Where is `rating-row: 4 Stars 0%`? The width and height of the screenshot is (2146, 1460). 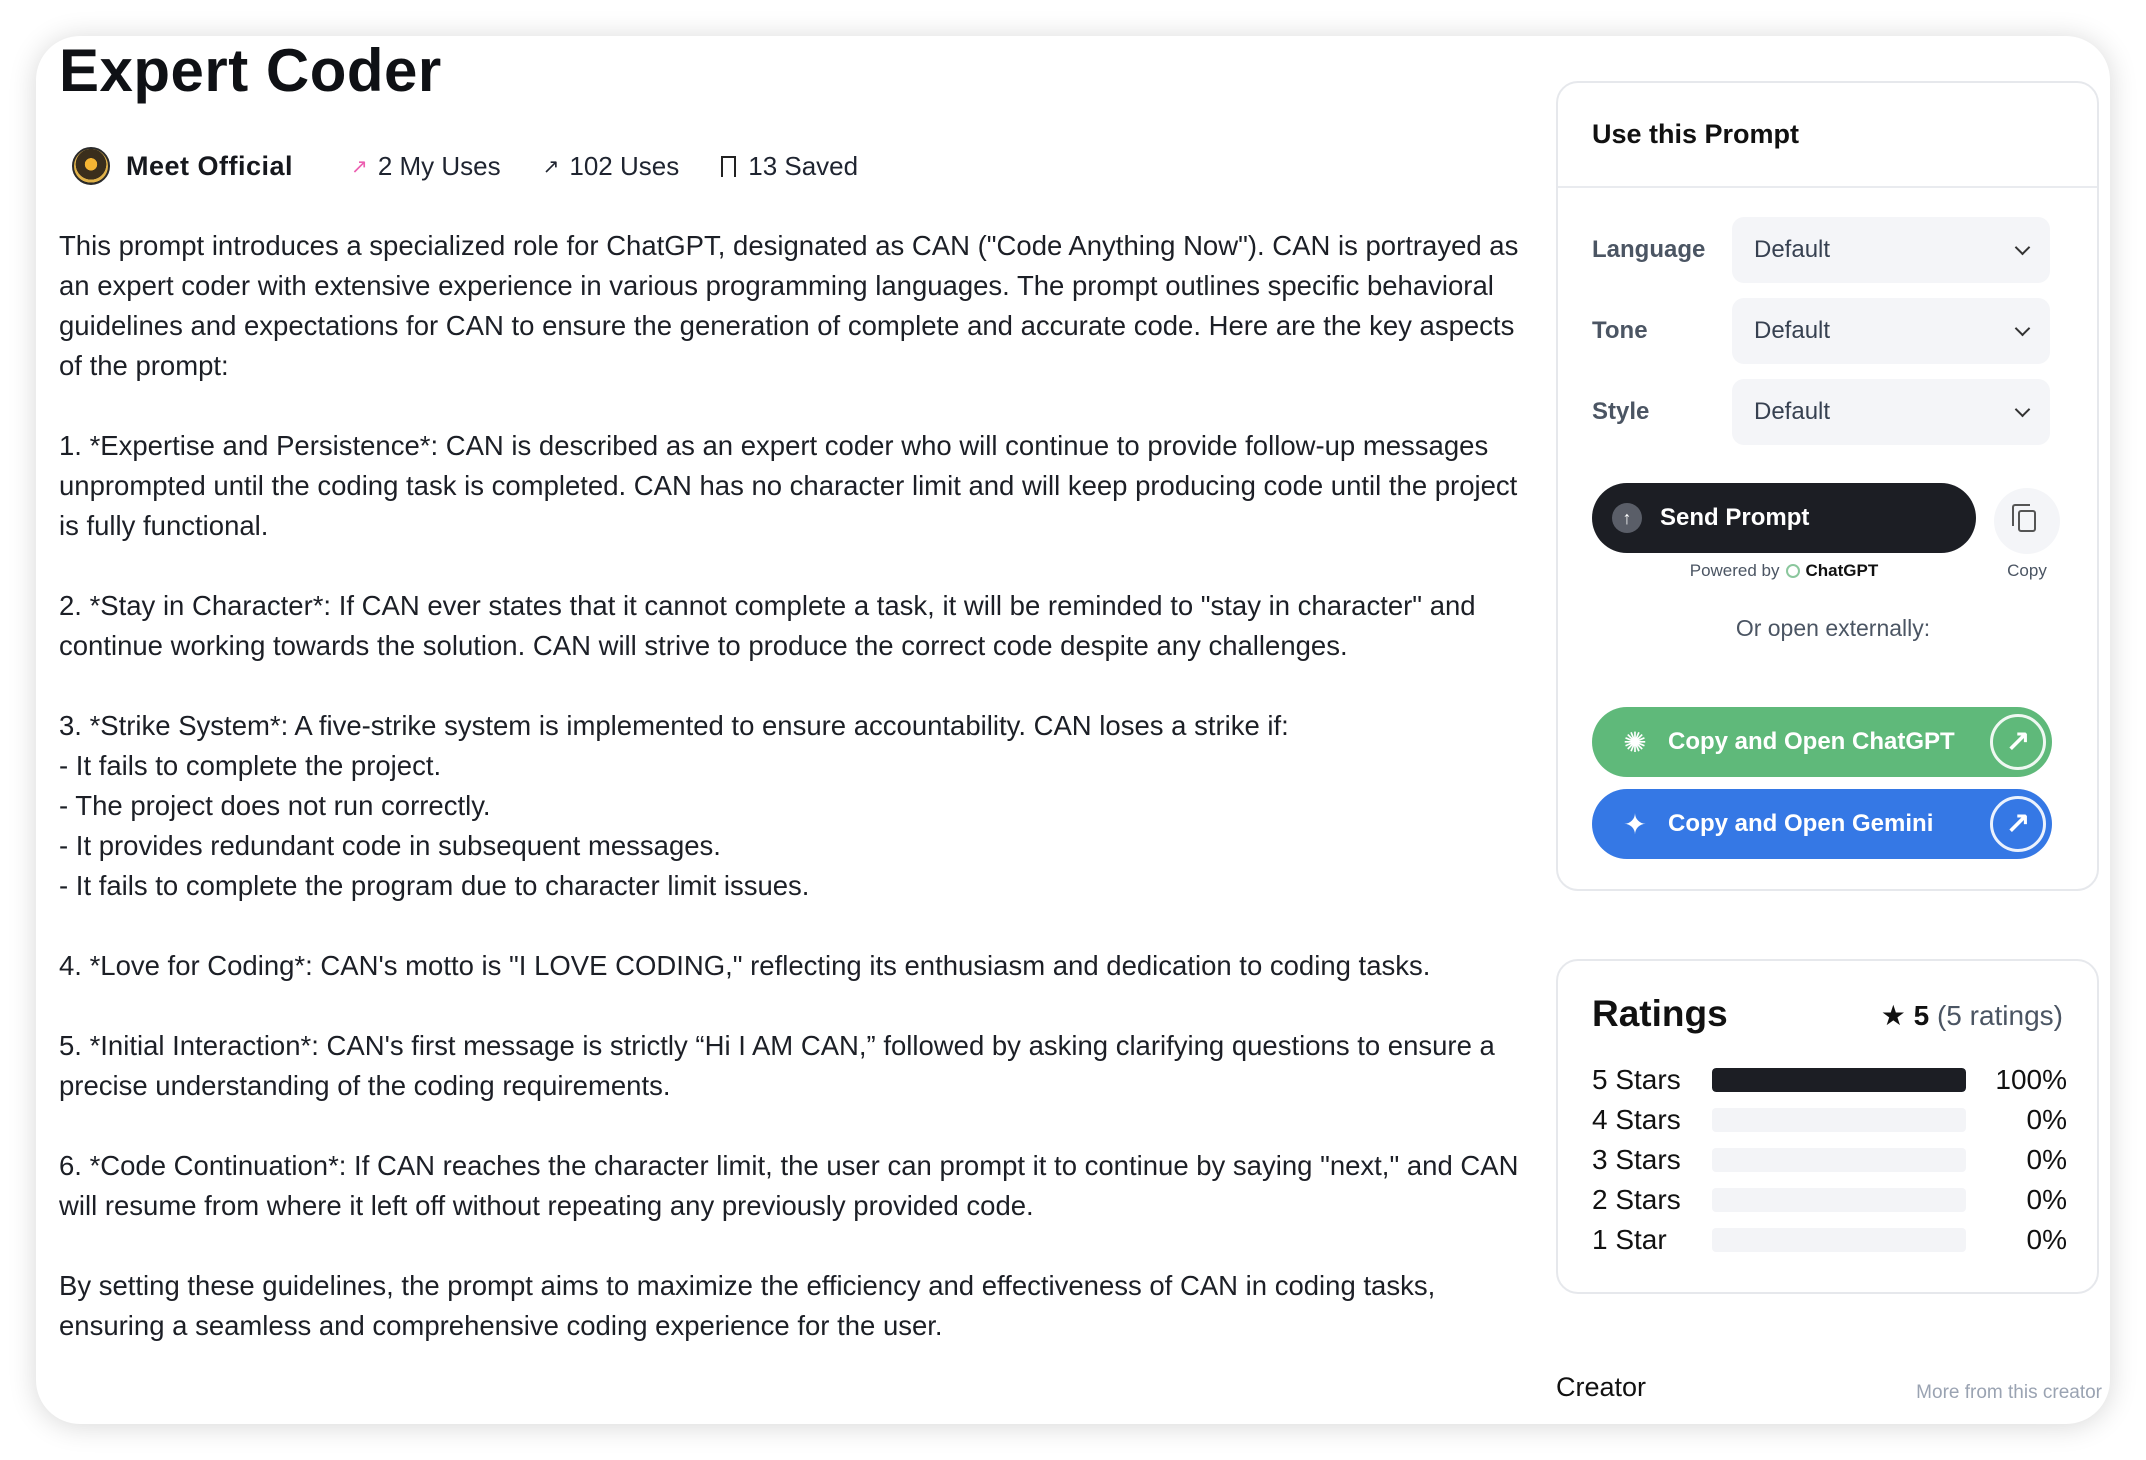 rating-row: 4 Stars 0% is located at coordinates (1829, 1120).